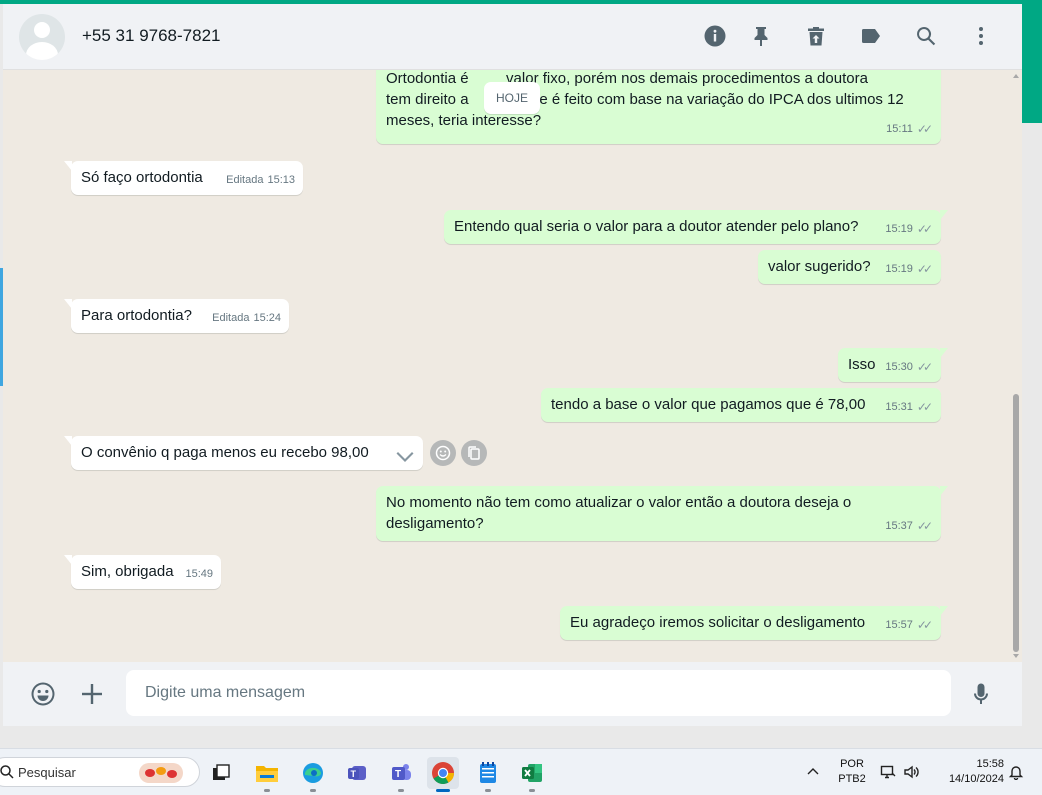  I want to click on message-meta: Editada 15:13, so click(260, 180).